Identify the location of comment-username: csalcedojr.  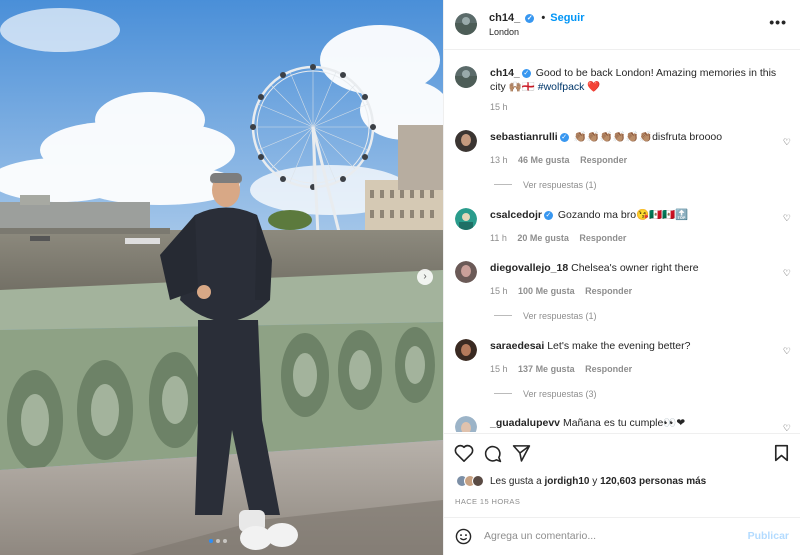
(516, 215).